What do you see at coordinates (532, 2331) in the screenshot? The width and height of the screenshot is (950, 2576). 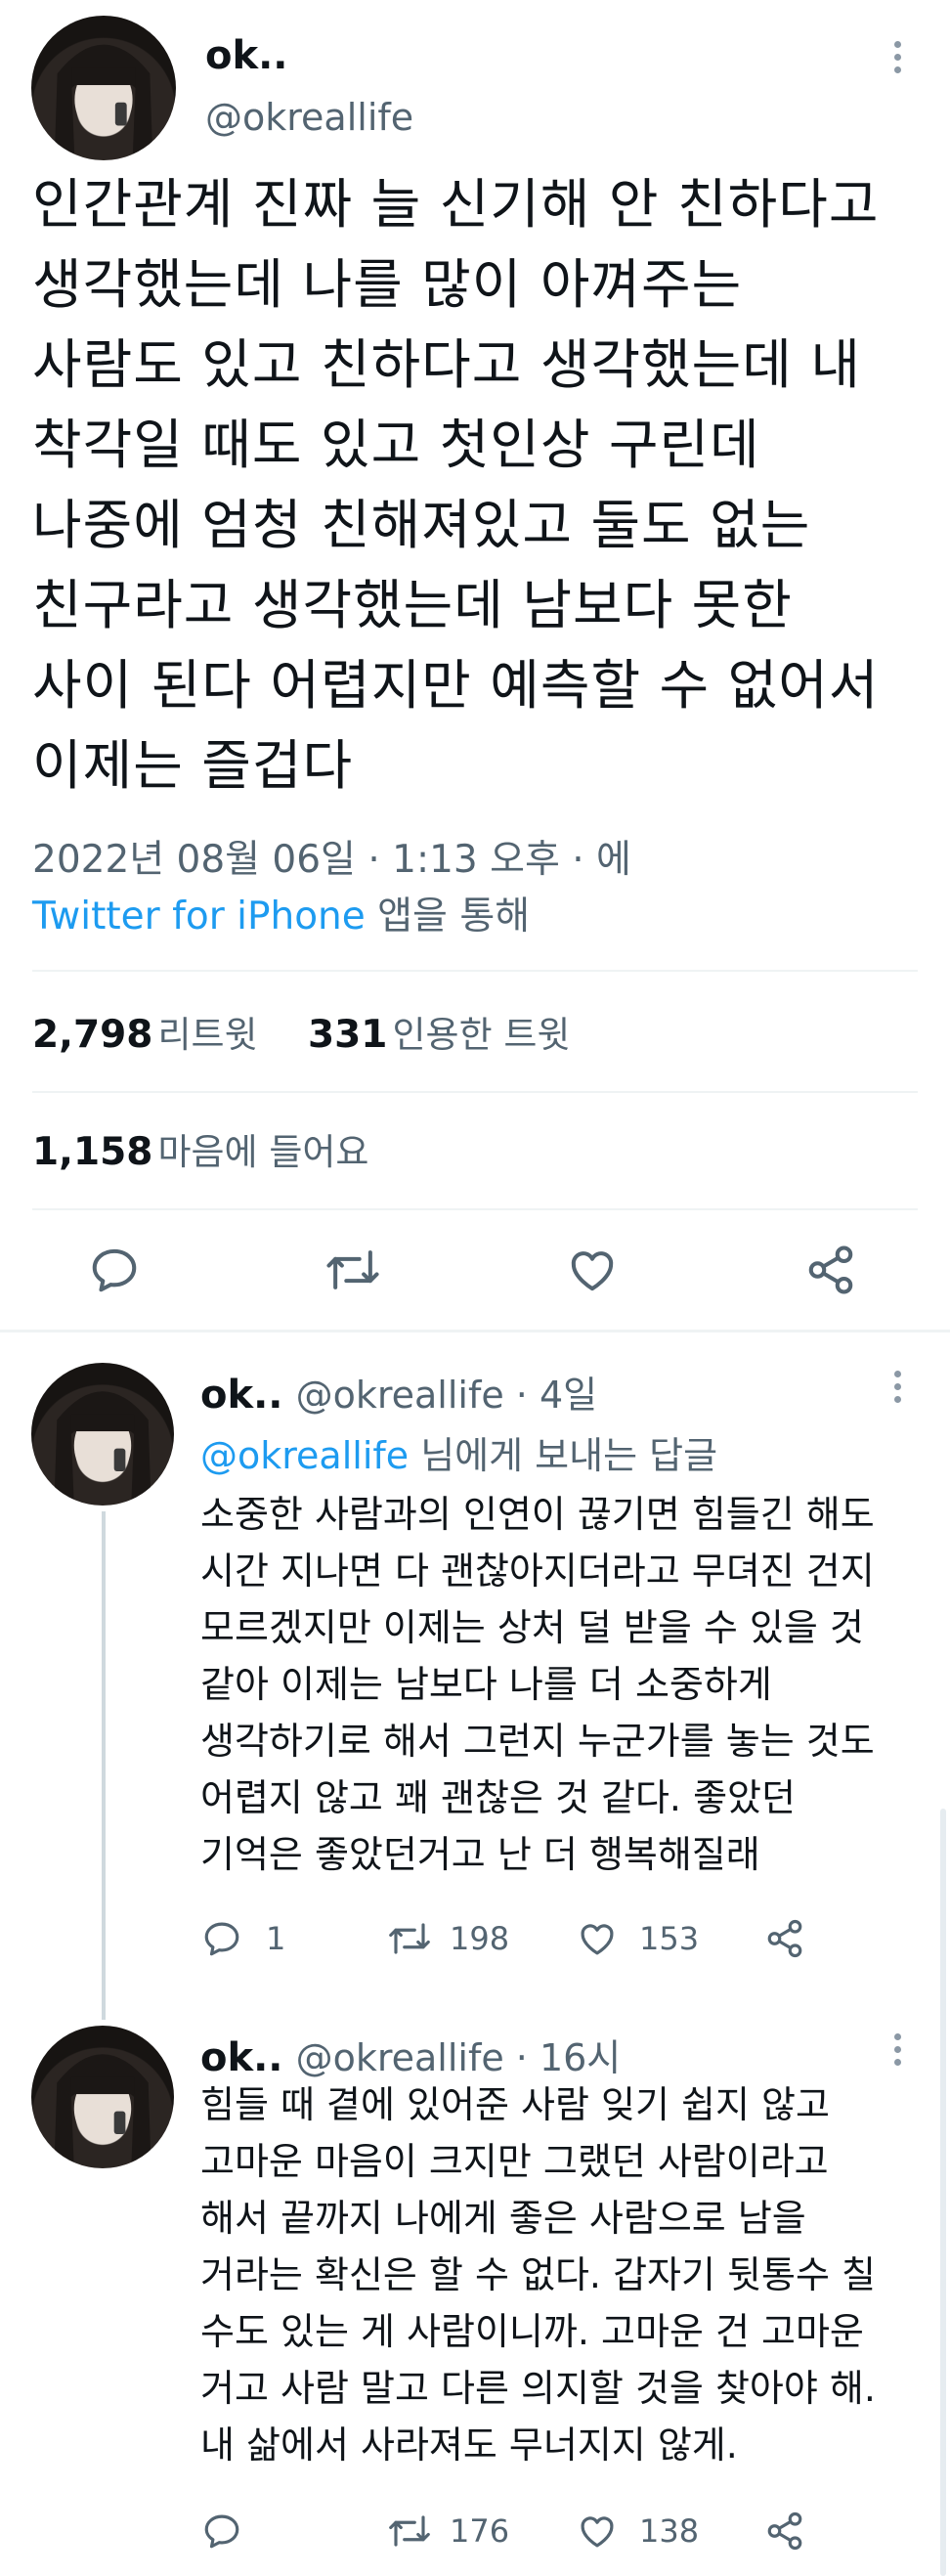 I see `reply-text-line: 수도 있는 게 사람이니까. 고마운 건 고마운` at bounding box center [532, 2331].